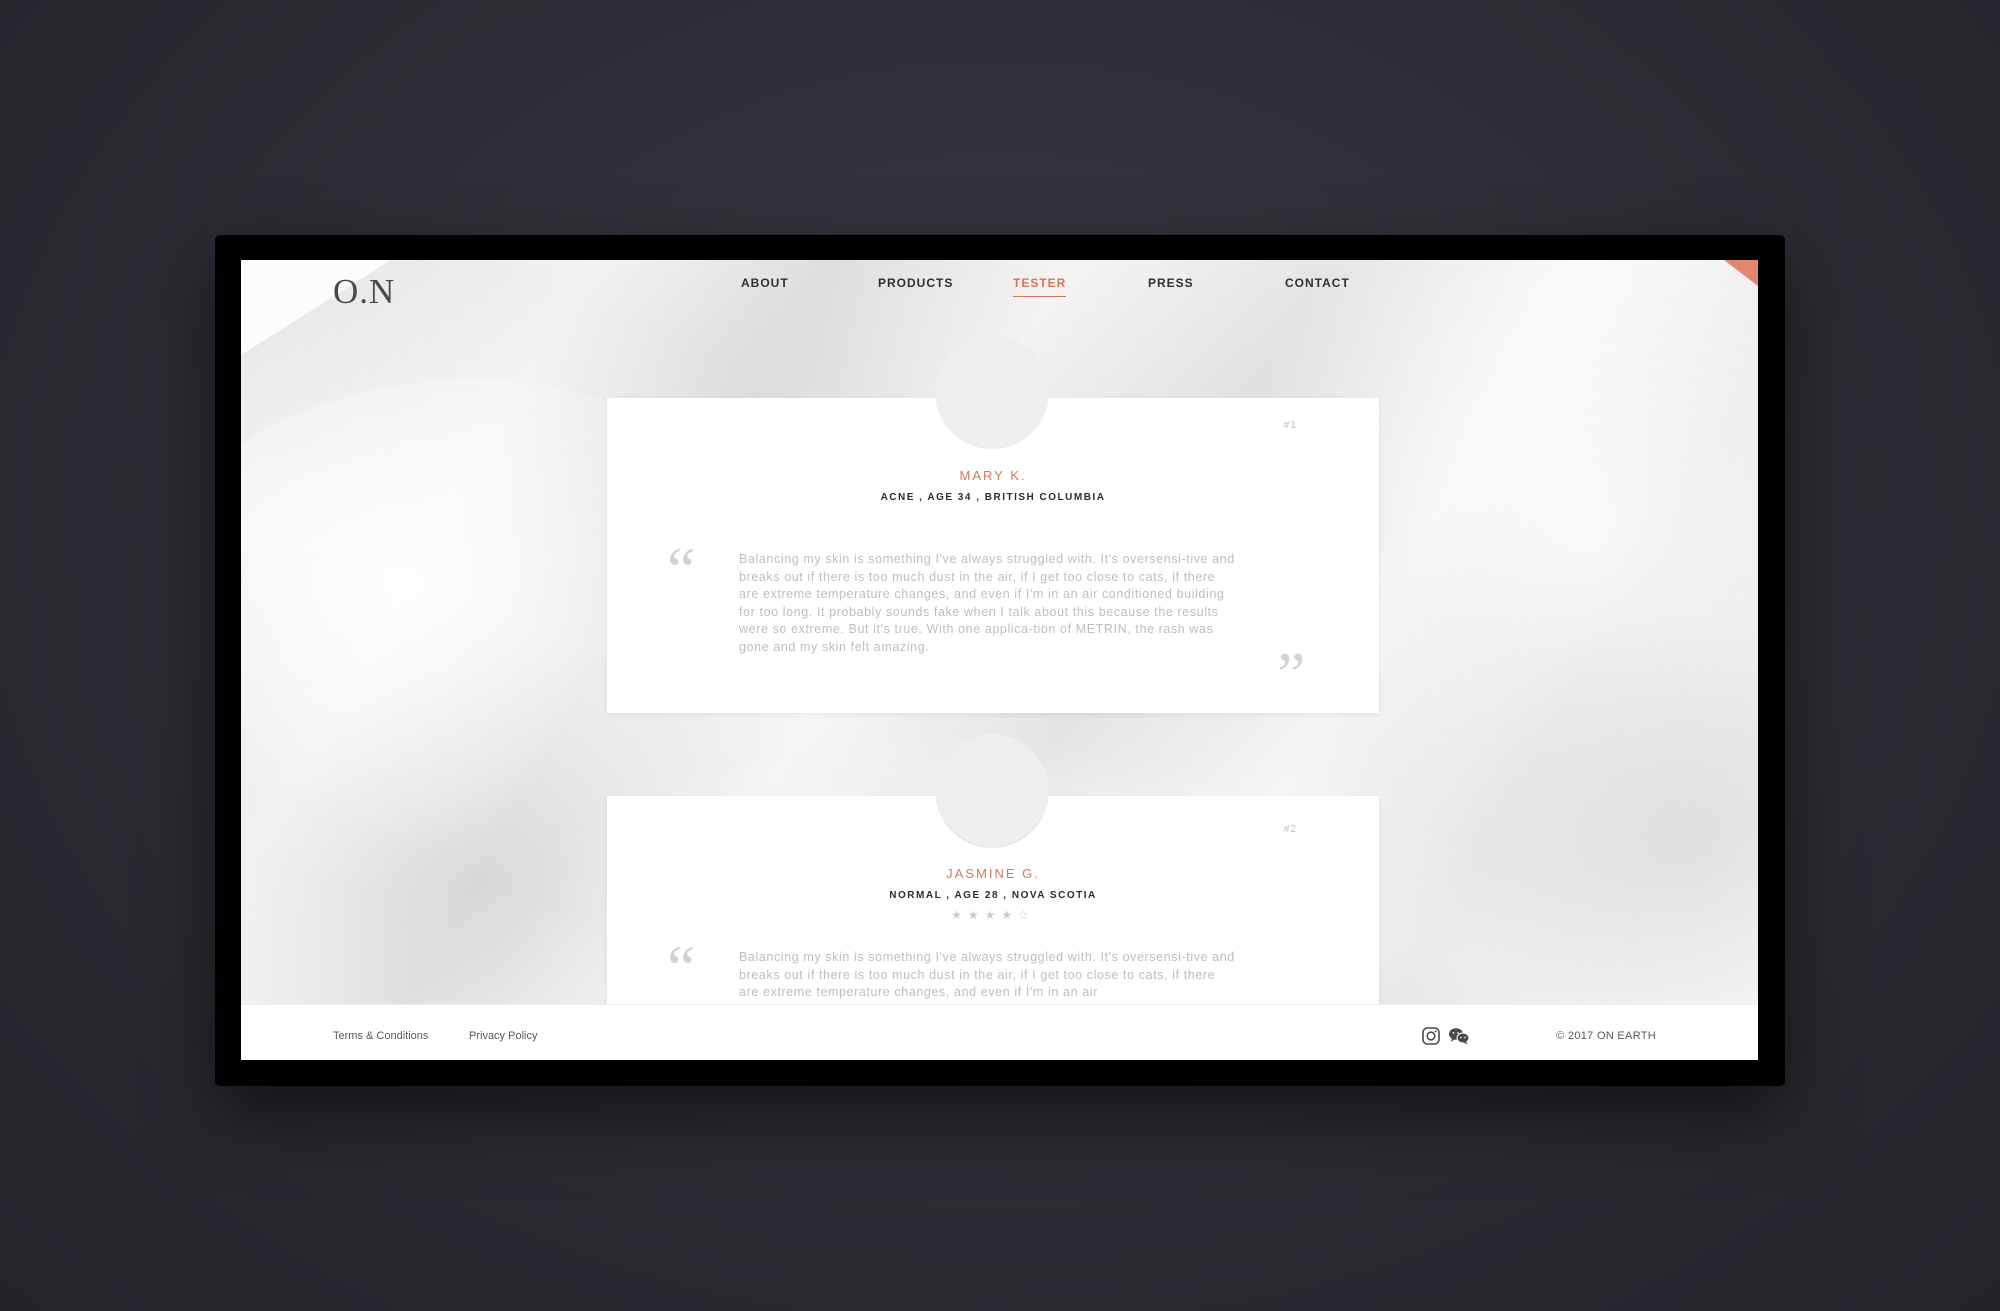 The height and width of the screenshot is (1311, 2000). Describe the element at coordinates (1606, 1036) in the screenshot. I see `copyright-text: © 2017 ON EARTH` at that location.